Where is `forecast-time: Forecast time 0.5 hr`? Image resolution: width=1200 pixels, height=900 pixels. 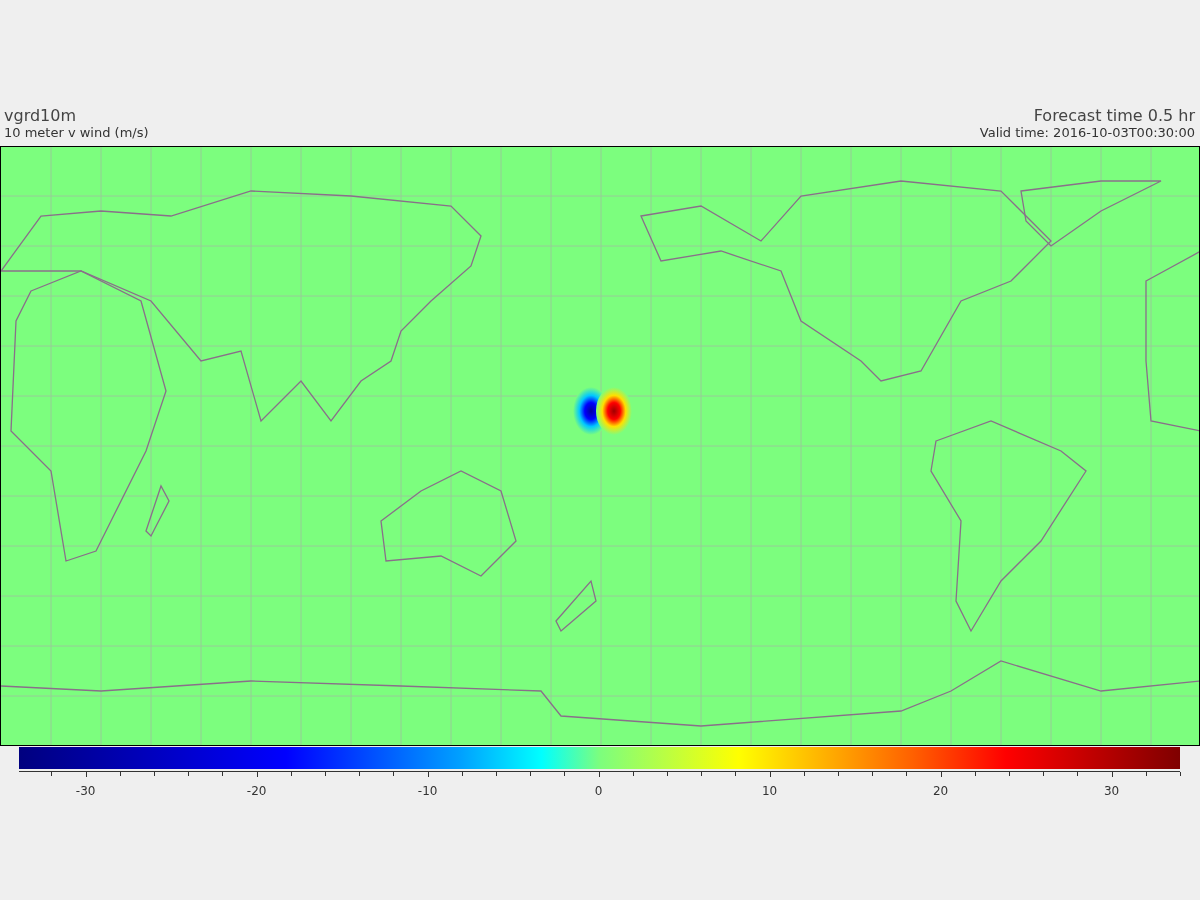 forecast-time: Forecast time 0.5 hr is located at coordinates (1114, 115).